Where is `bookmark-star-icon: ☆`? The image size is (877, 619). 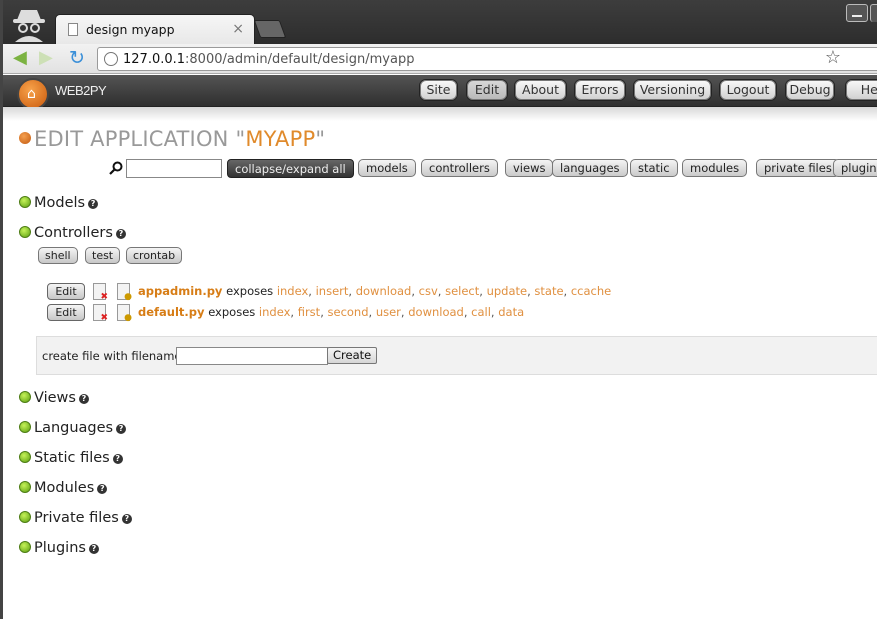 bookmark-star-icon: ☆ is located at coordinates (833, 57).